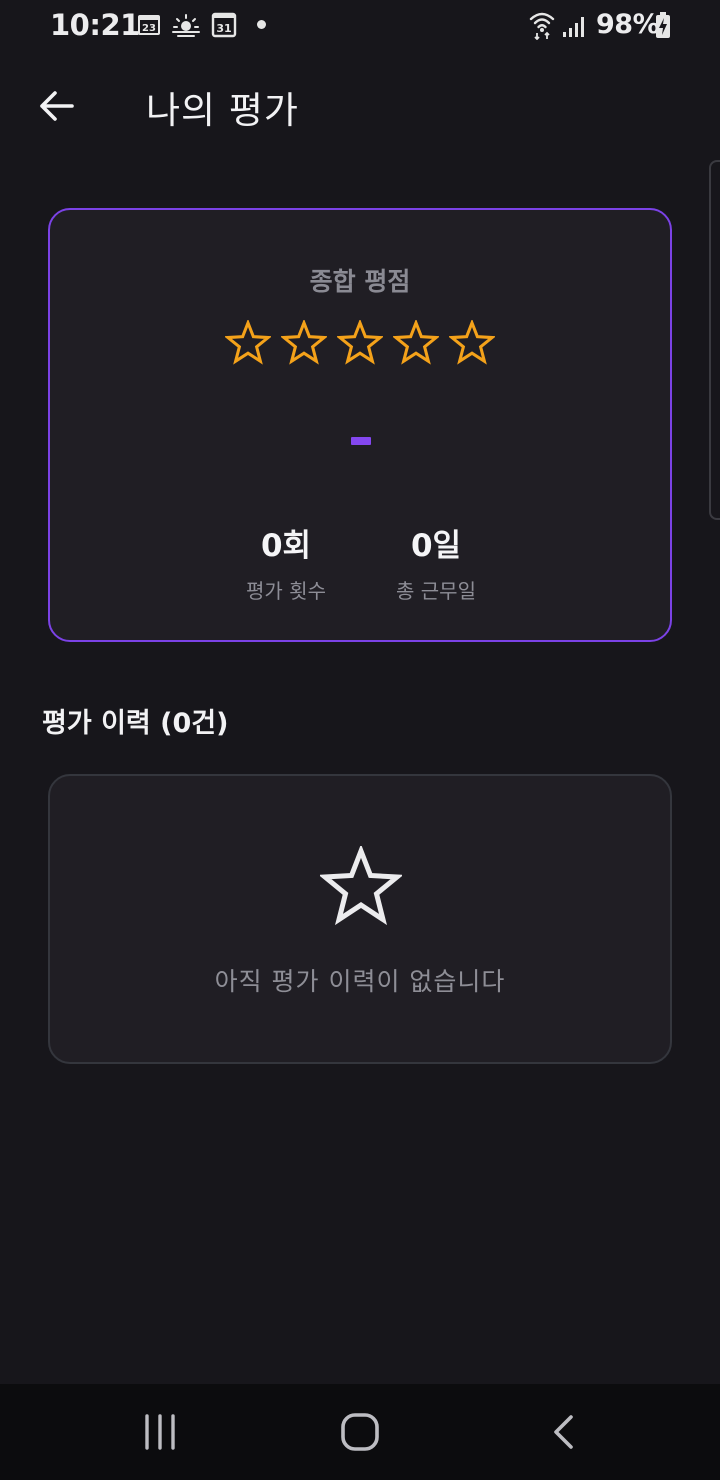 The width and height of the screenshot is (720, 1480). What do you see at coordinates (286, 546) in the screenshot?
I see `stat-value: 0회` at bounding box center [286, 546].